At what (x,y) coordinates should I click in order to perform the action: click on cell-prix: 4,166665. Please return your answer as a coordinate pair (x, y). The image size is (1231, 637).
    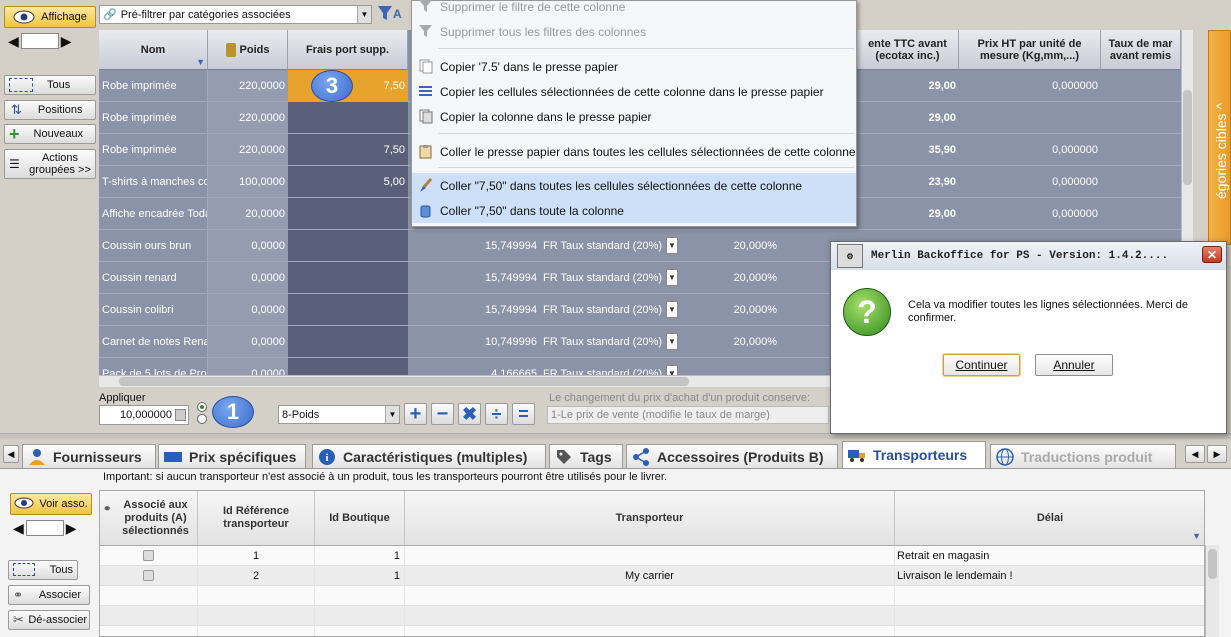
    Looking at the image, I should click on (474, 367).